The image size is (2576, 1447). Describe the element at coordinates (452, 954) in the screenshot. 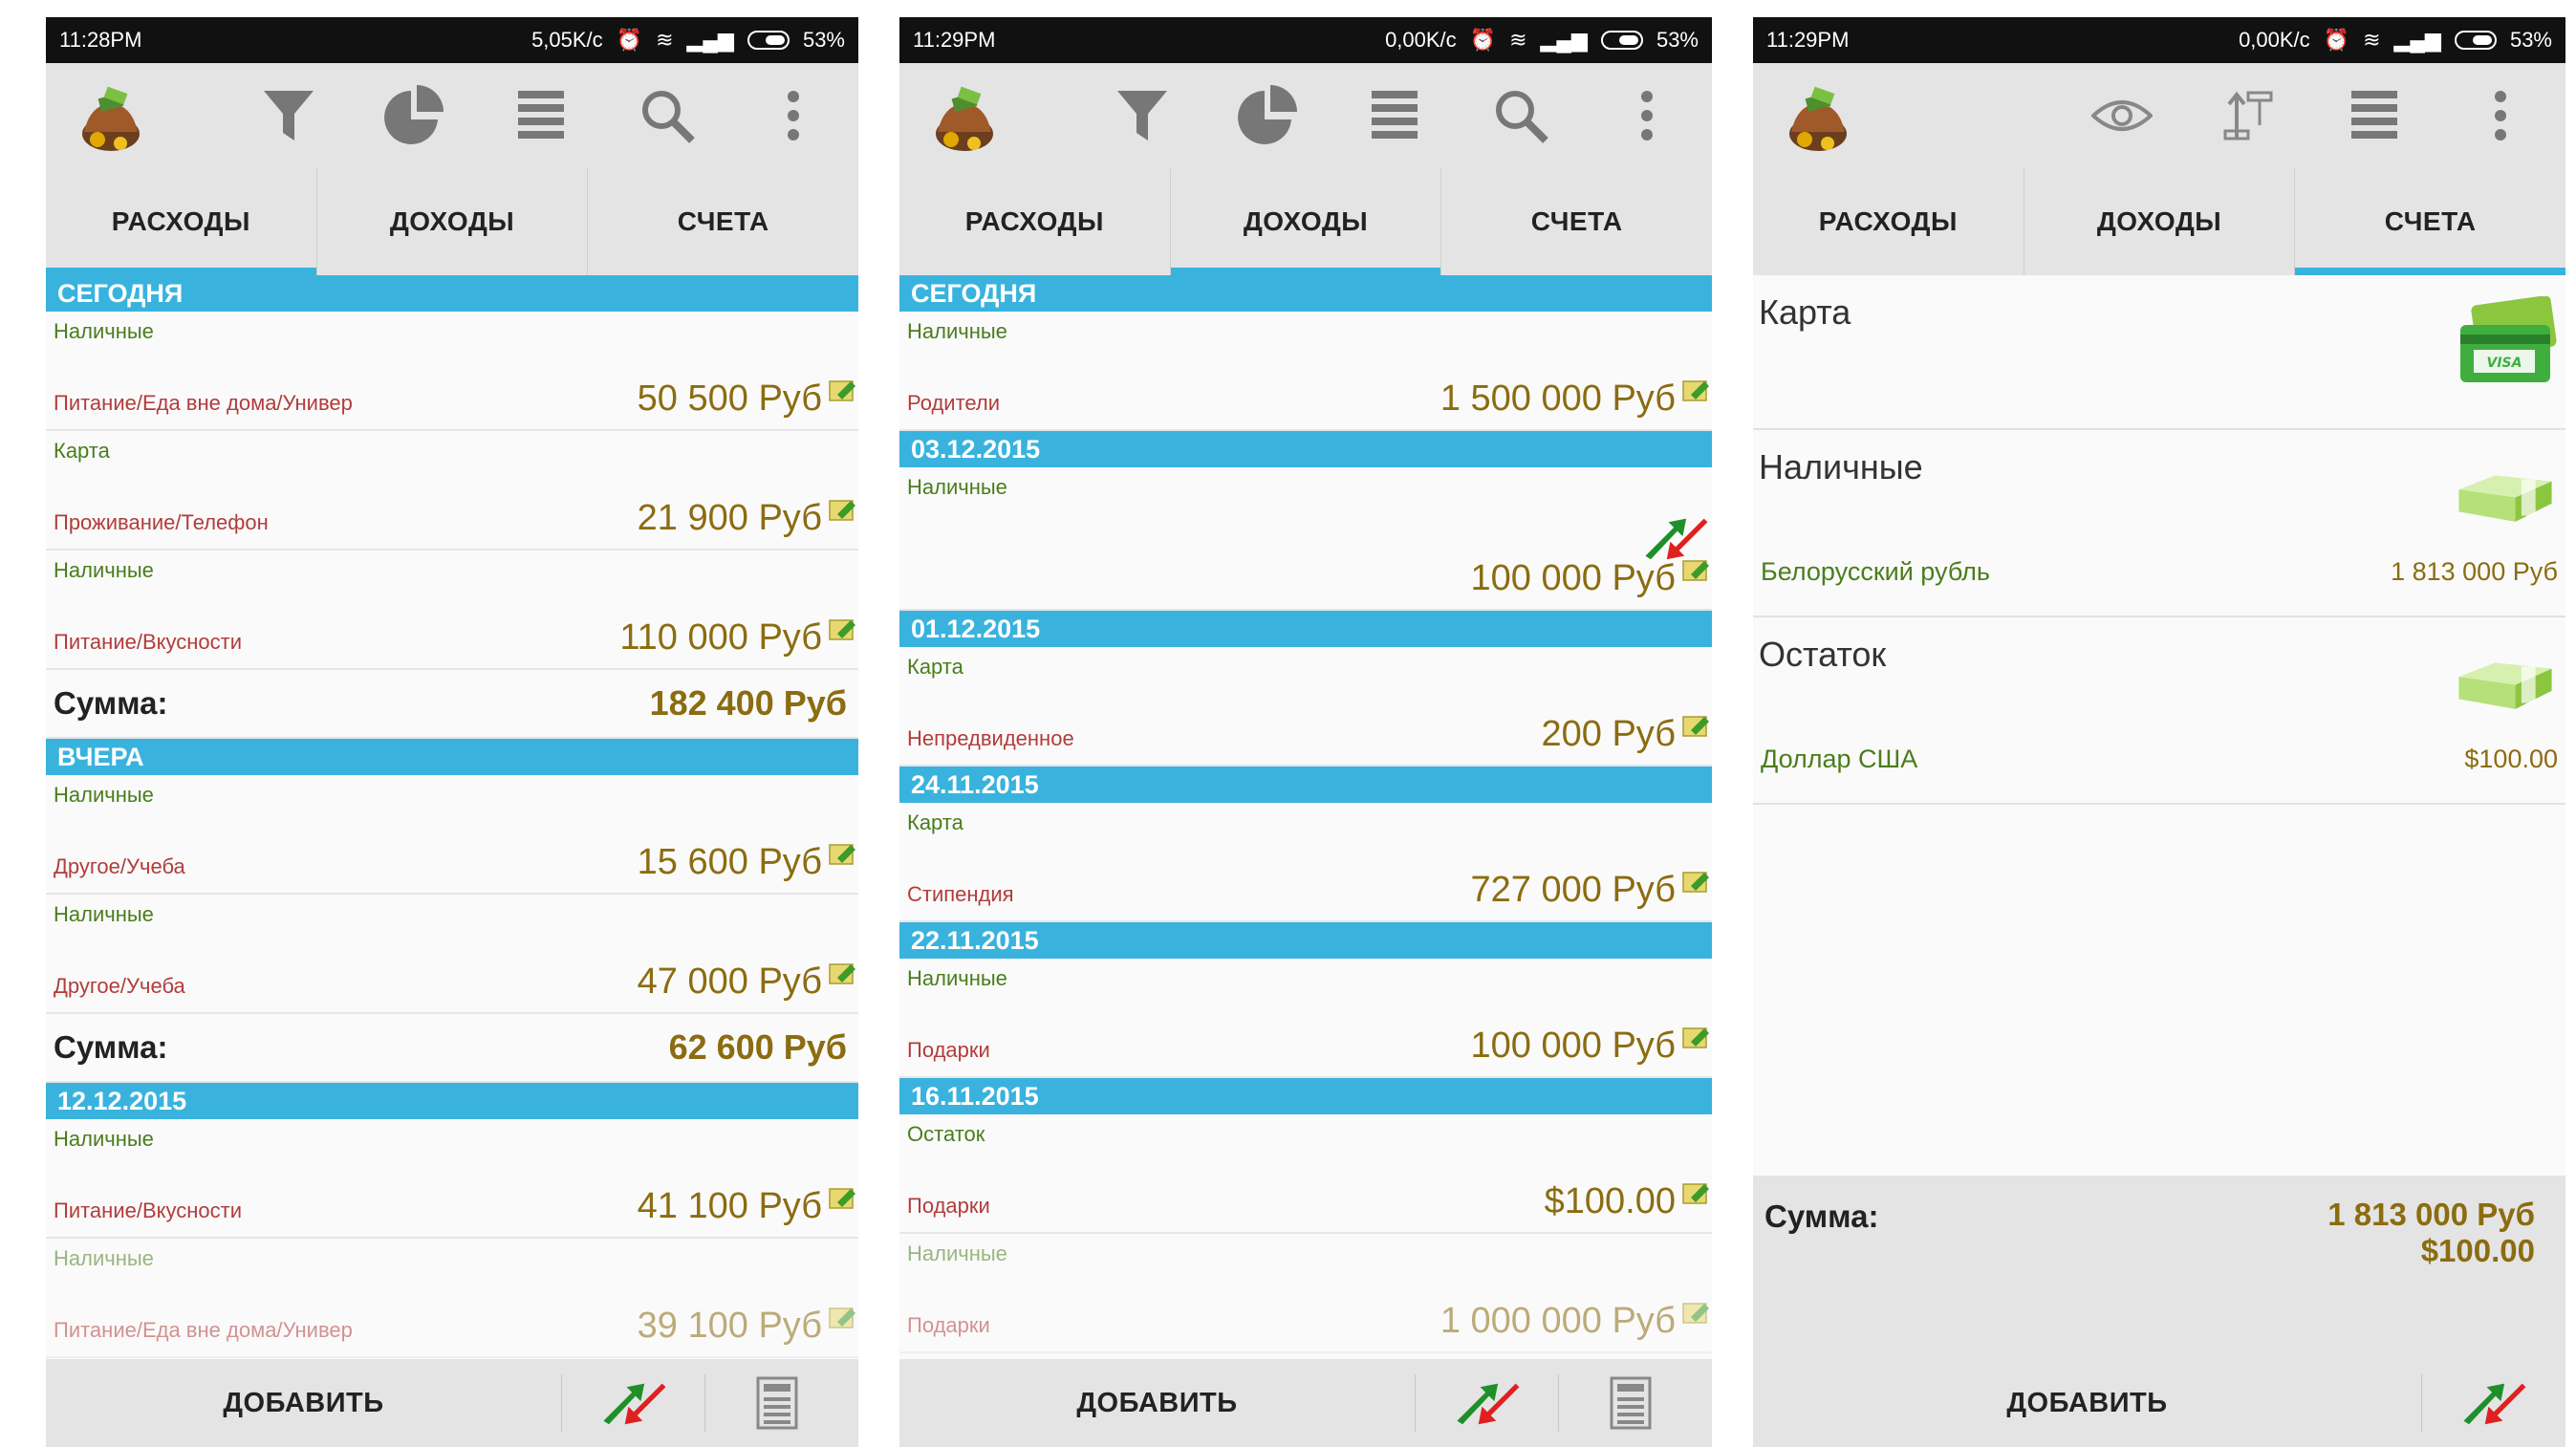

I see `list-item: Наличные Другое/Учеба 47 000 Руб` at that location.